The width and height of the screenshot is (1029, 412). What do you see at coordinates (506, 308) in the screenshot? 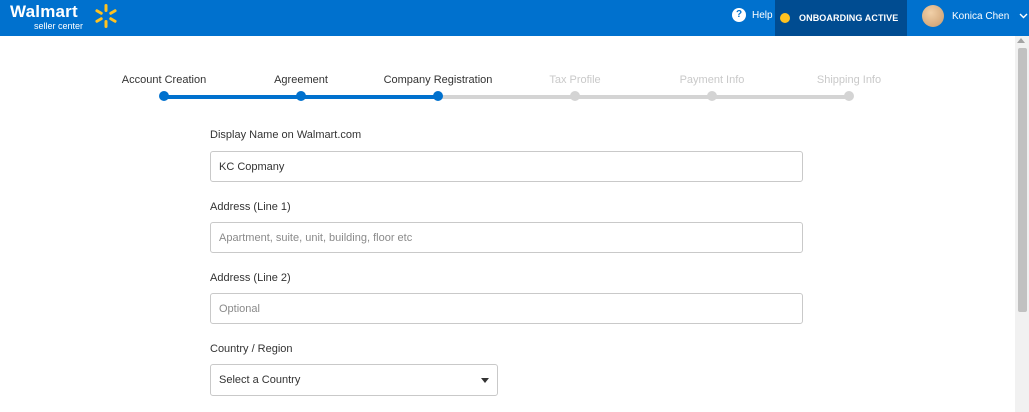
I see `address-line2-input` at bounding box center [506, 308].